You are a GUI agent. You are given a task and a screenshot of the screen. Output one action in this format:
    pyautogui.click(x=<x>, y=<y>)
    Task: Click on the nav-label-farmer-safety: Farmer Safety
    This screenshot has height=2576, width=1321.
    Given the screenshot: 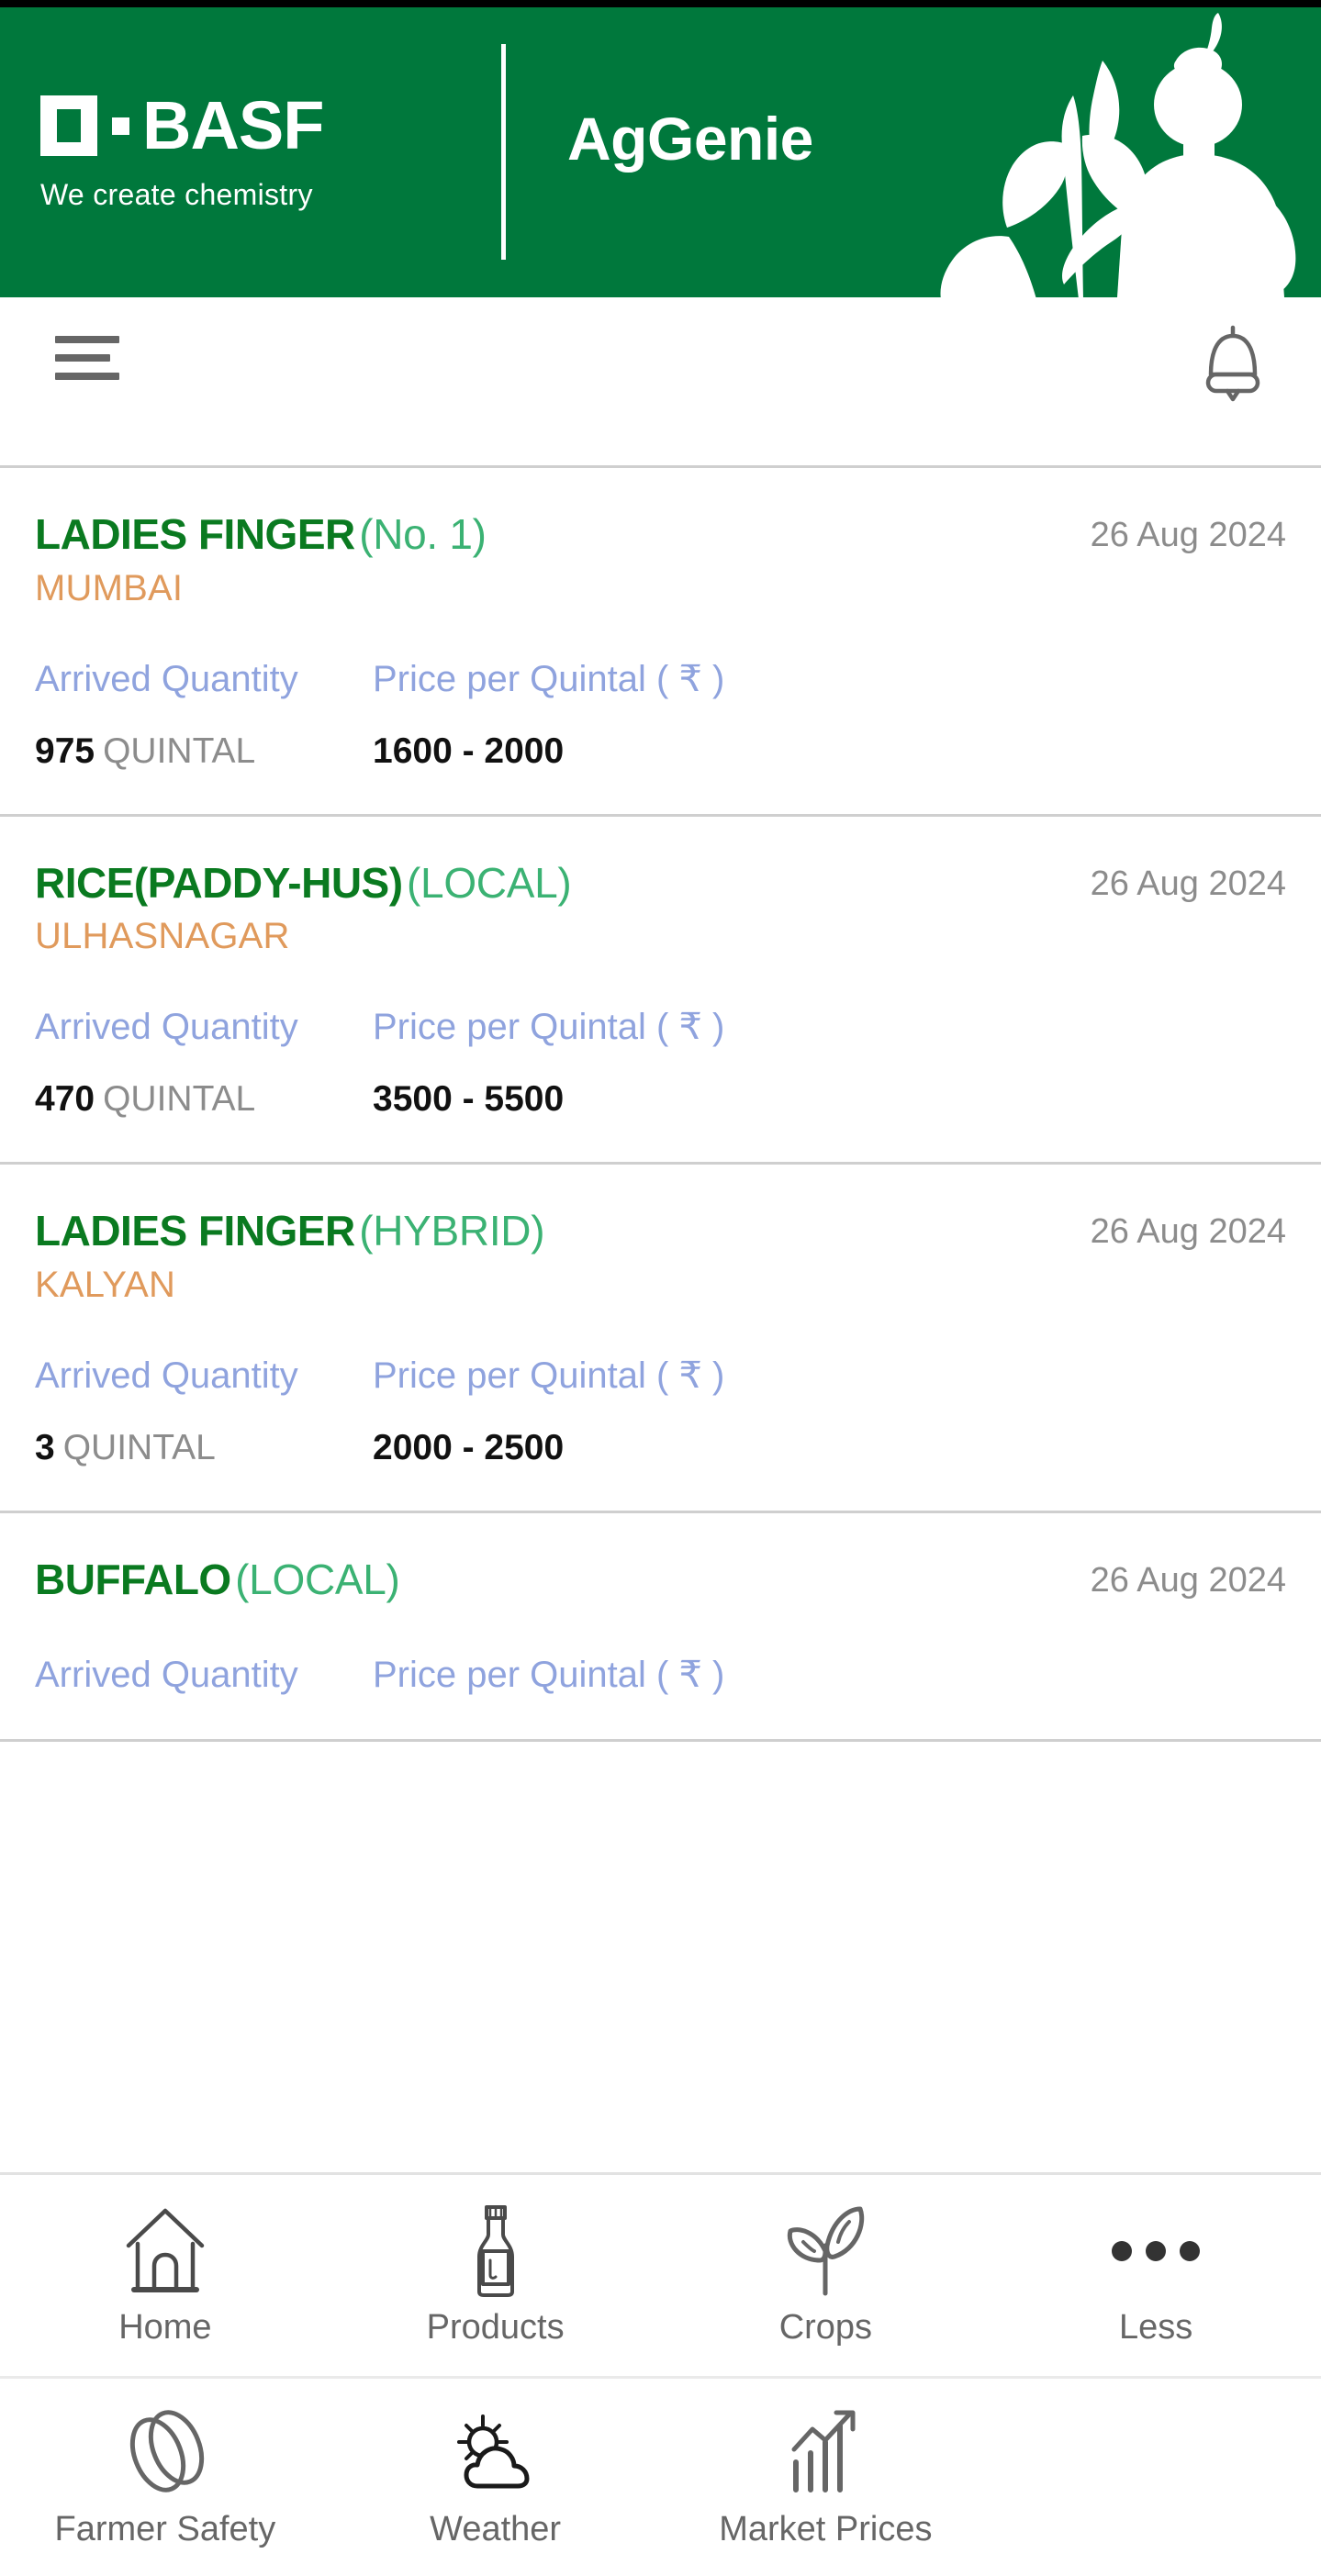 What is the action you would take?
    pyautogui.click(x=165, y=2529)
    